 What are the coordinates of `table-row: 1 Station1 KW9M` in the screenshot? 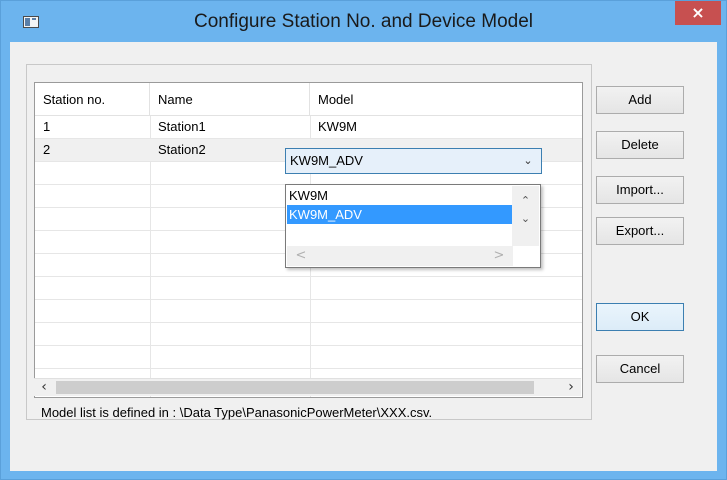 It's located at (308, 127).